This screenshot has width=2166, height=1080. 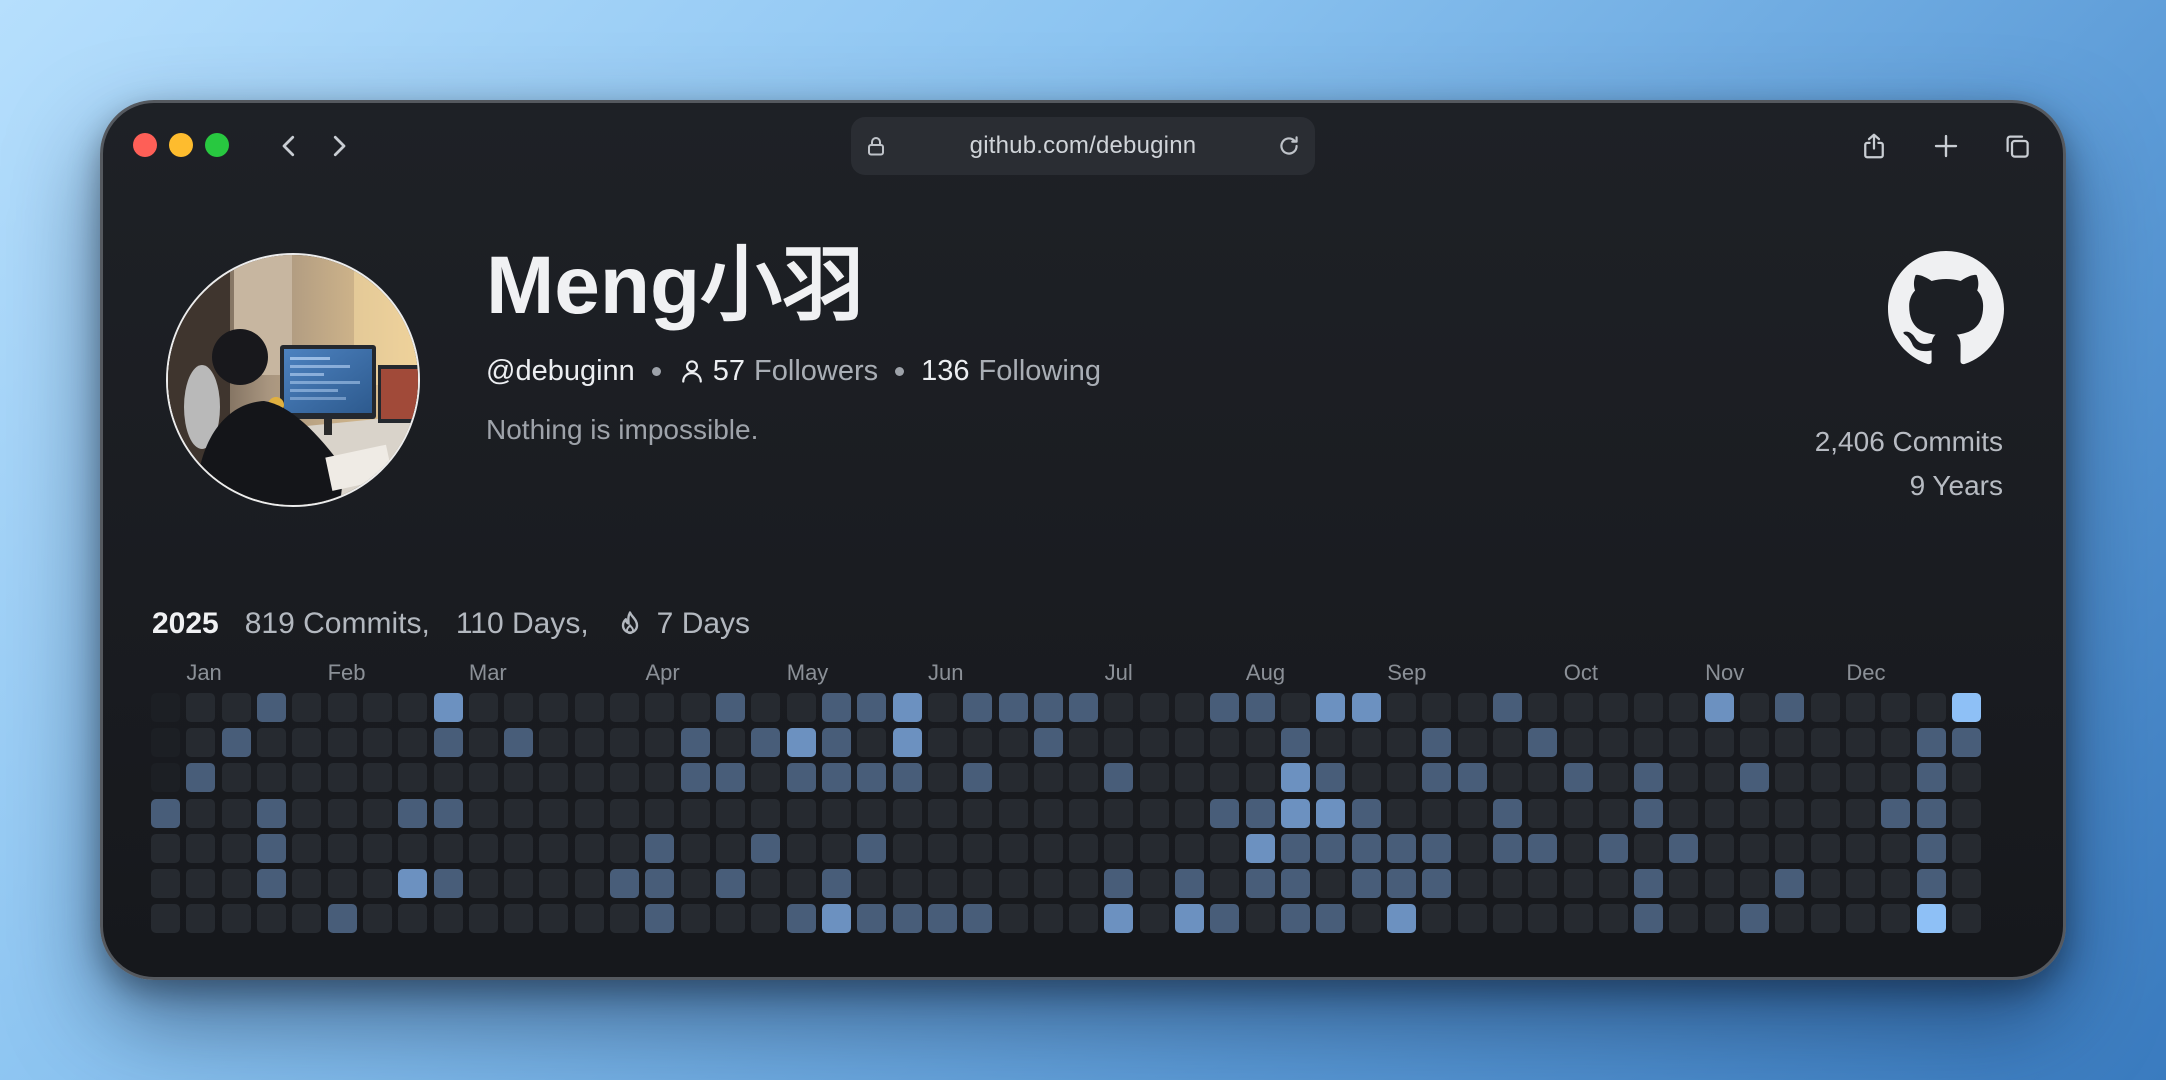 I want to click on followers-label: Followers, so click(x=816, y=371).